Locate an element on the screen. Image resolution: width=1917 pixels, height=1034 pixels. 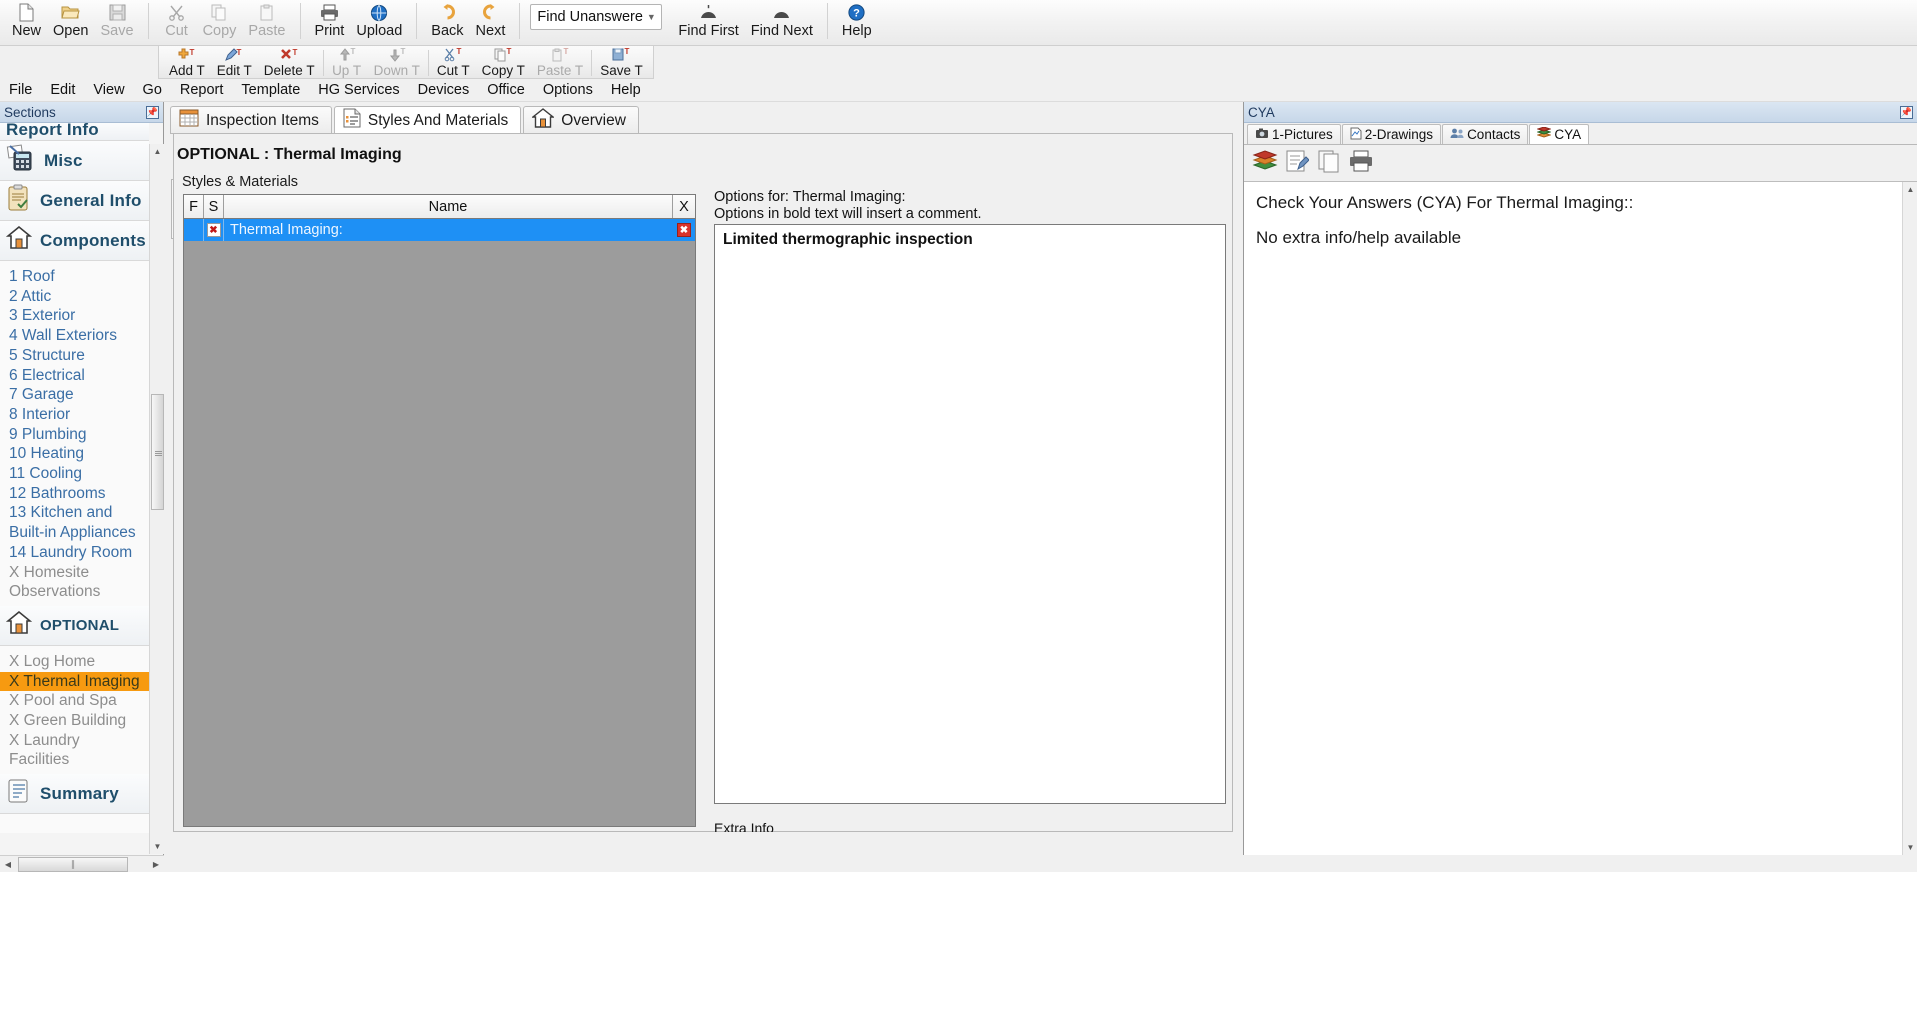
grid-cell-name: Thermal Imaging: is located at coordinates (448, 230).